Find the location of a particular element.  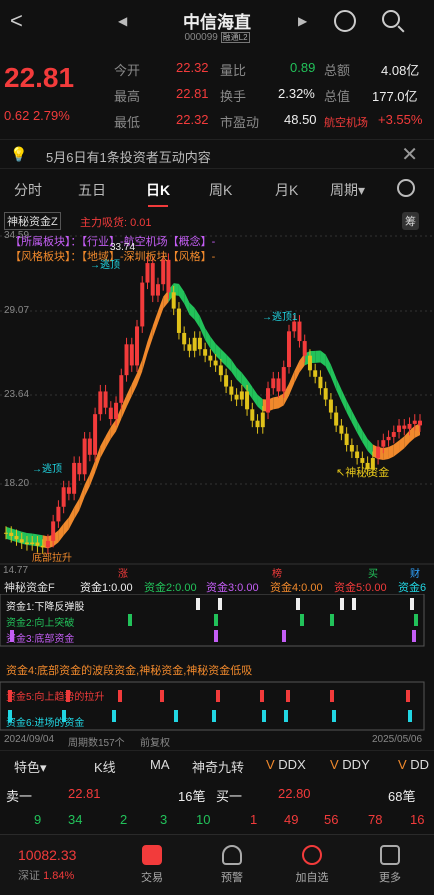

close-icon: ✕ is located at coordinates (409, 154).